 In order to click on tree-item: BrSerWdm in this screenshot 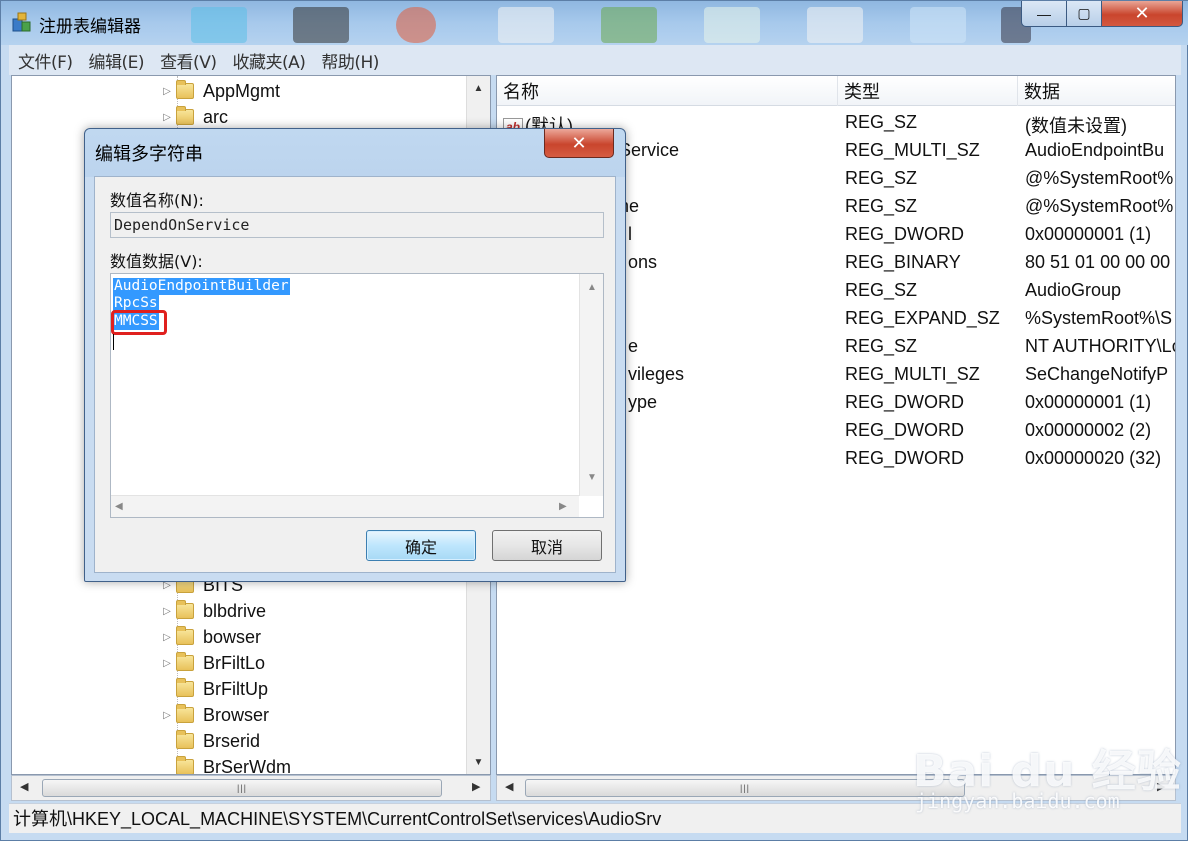, I will do `click(226, 764)`.